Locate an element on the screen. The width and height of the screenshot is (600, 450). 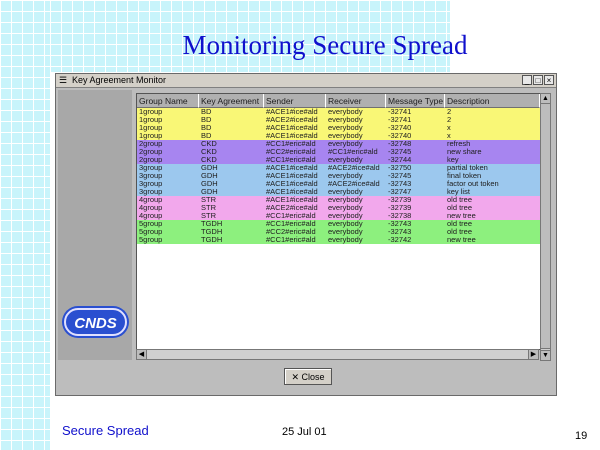
maximize-icon: □ is located at coordinates (538, 80).